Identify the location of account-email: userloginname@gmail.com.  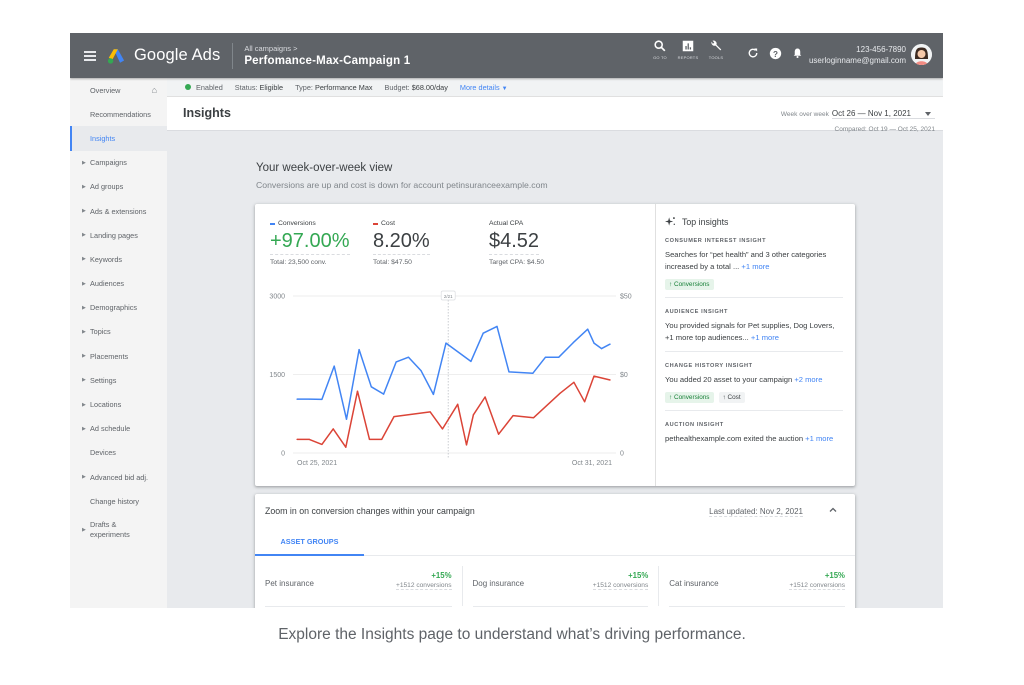
(857, 60).